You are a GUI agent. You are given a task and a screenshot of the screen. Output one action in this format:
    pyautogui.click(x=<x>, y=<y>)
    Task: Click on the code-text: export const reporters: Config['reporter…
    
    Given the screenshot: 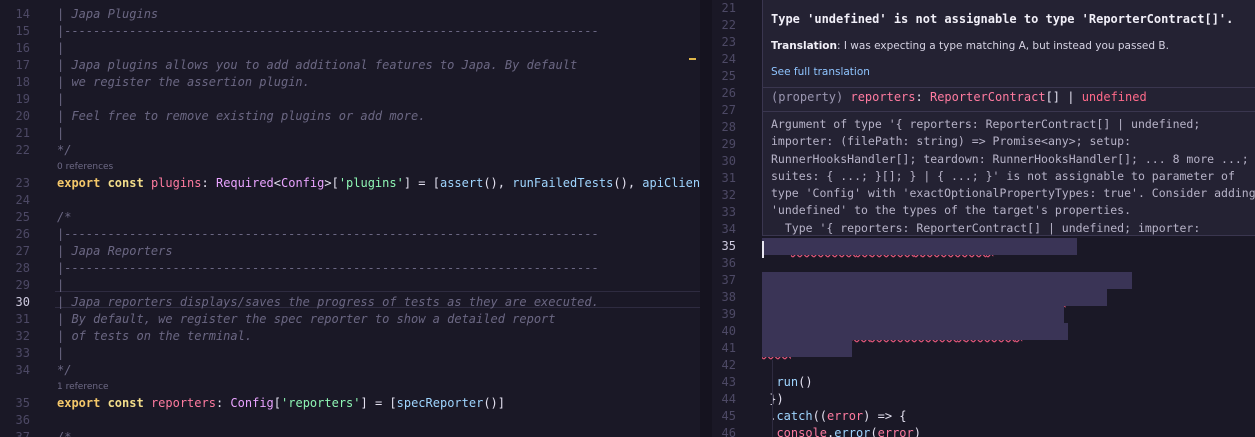 What is the action you would take?
    pyautogui.click(x=281, y=403)
    